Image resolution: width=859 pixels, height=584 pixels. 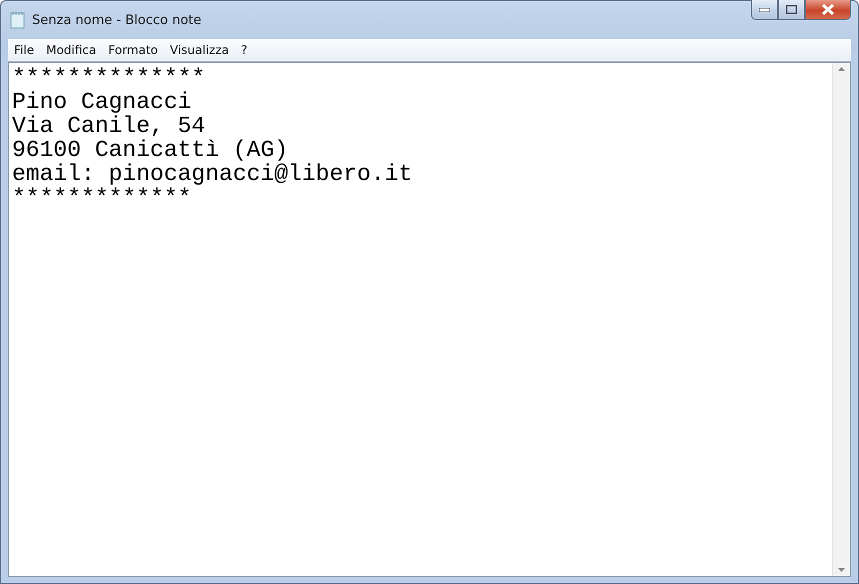 I want to click on menu-item: ?, so click(x=244, y=50).